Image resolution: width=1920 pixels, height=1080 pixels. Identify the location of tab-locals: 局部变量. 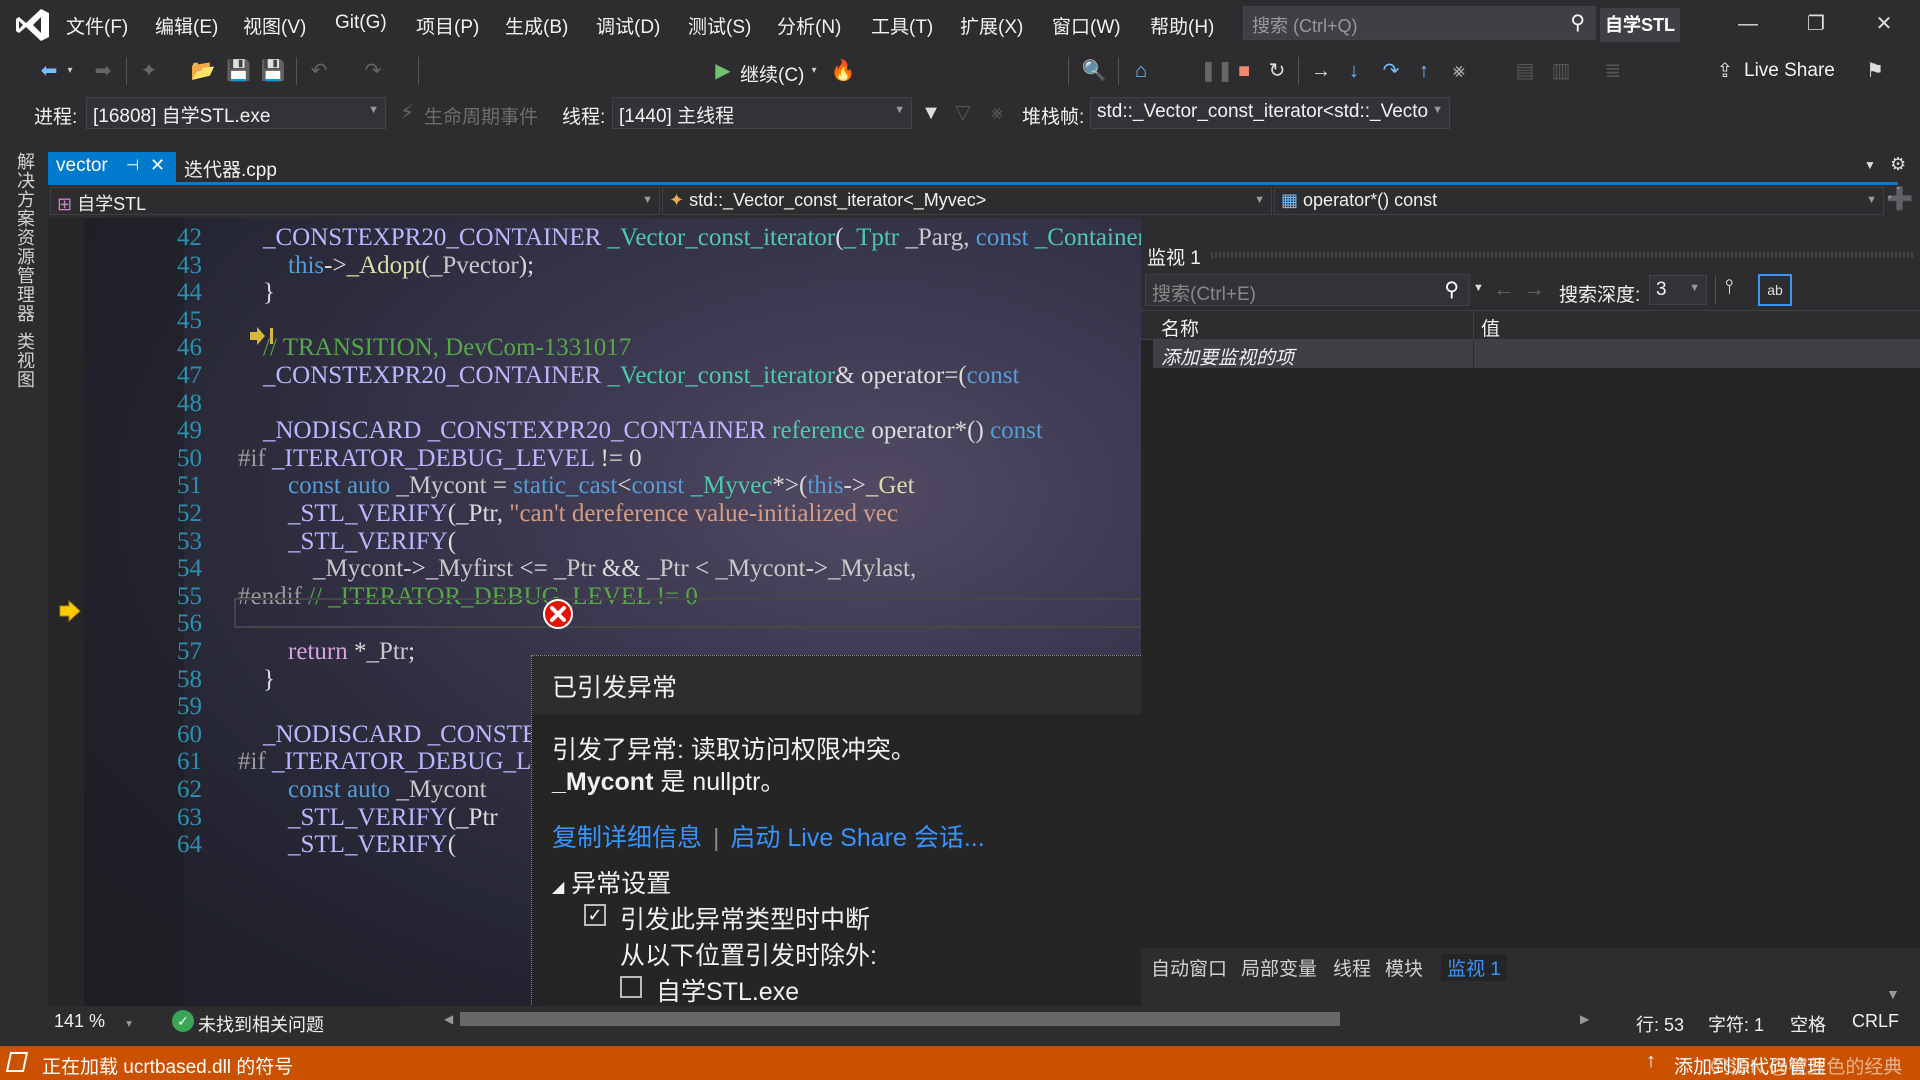
(1279, 967).